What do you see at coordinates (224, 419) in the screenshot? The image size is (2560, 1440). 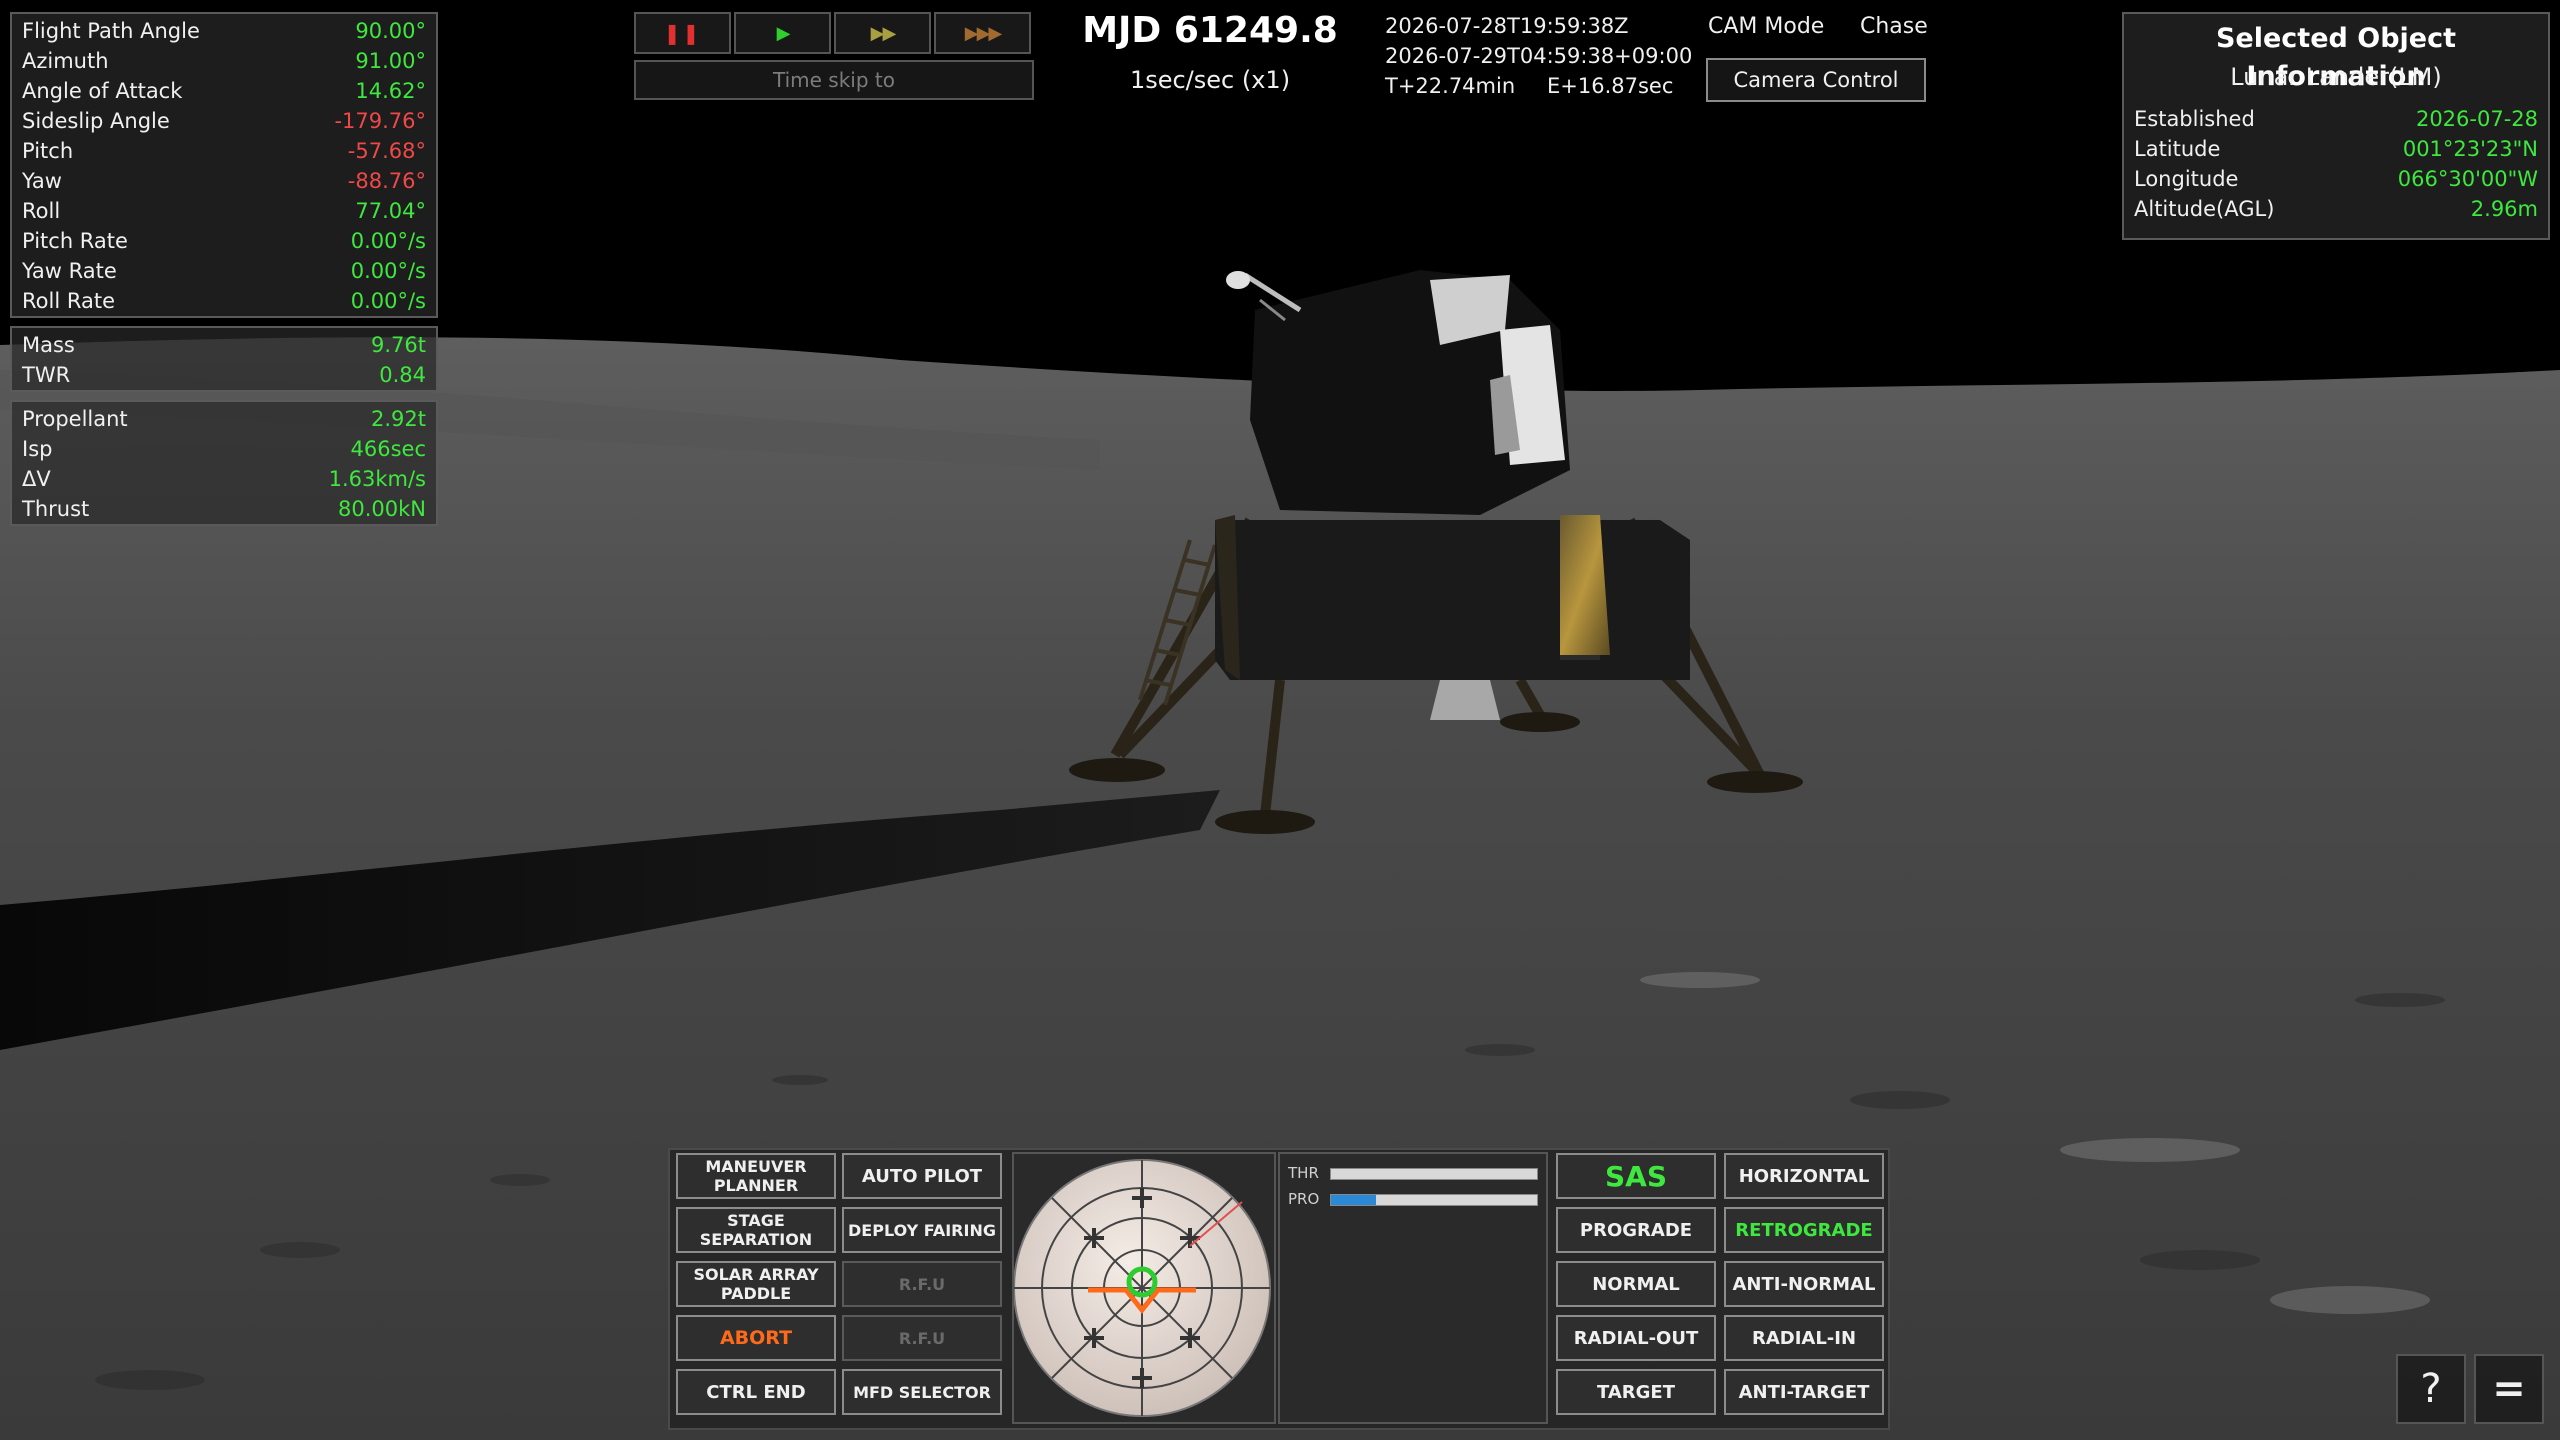 I see `engine-row-propellant: Propellant 2.92t` at bounding box center [224, 419].